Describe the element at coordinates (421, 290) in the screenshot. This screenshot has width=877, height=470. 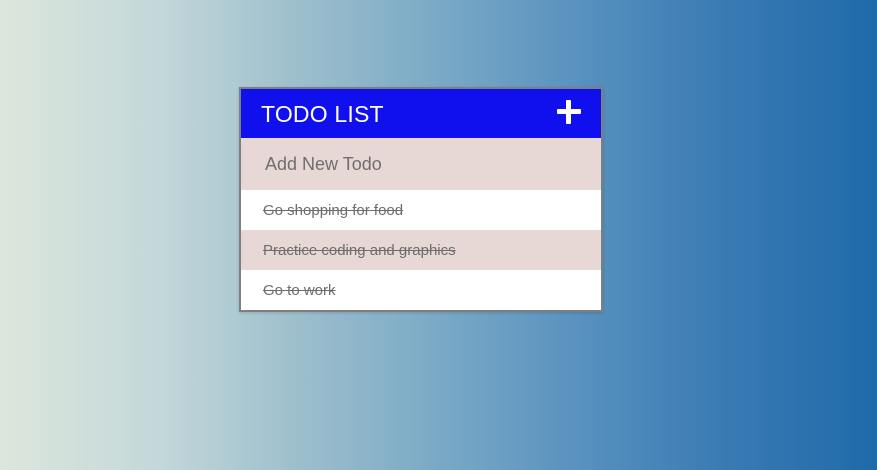
I see `todo-item: Go to work` at that location.